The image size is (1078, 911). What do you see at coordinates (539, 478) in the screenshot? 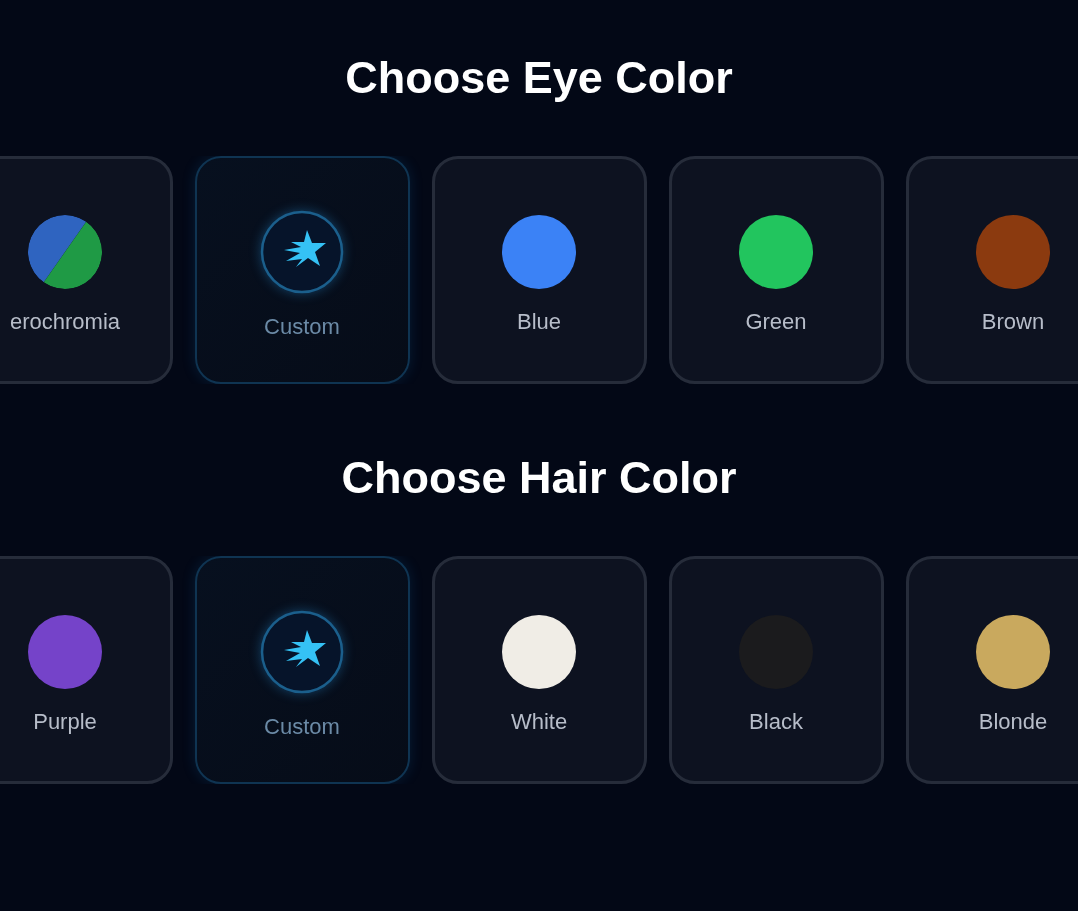
I see `section-title: Choose Hair Color` at bounding box center [539, 478].